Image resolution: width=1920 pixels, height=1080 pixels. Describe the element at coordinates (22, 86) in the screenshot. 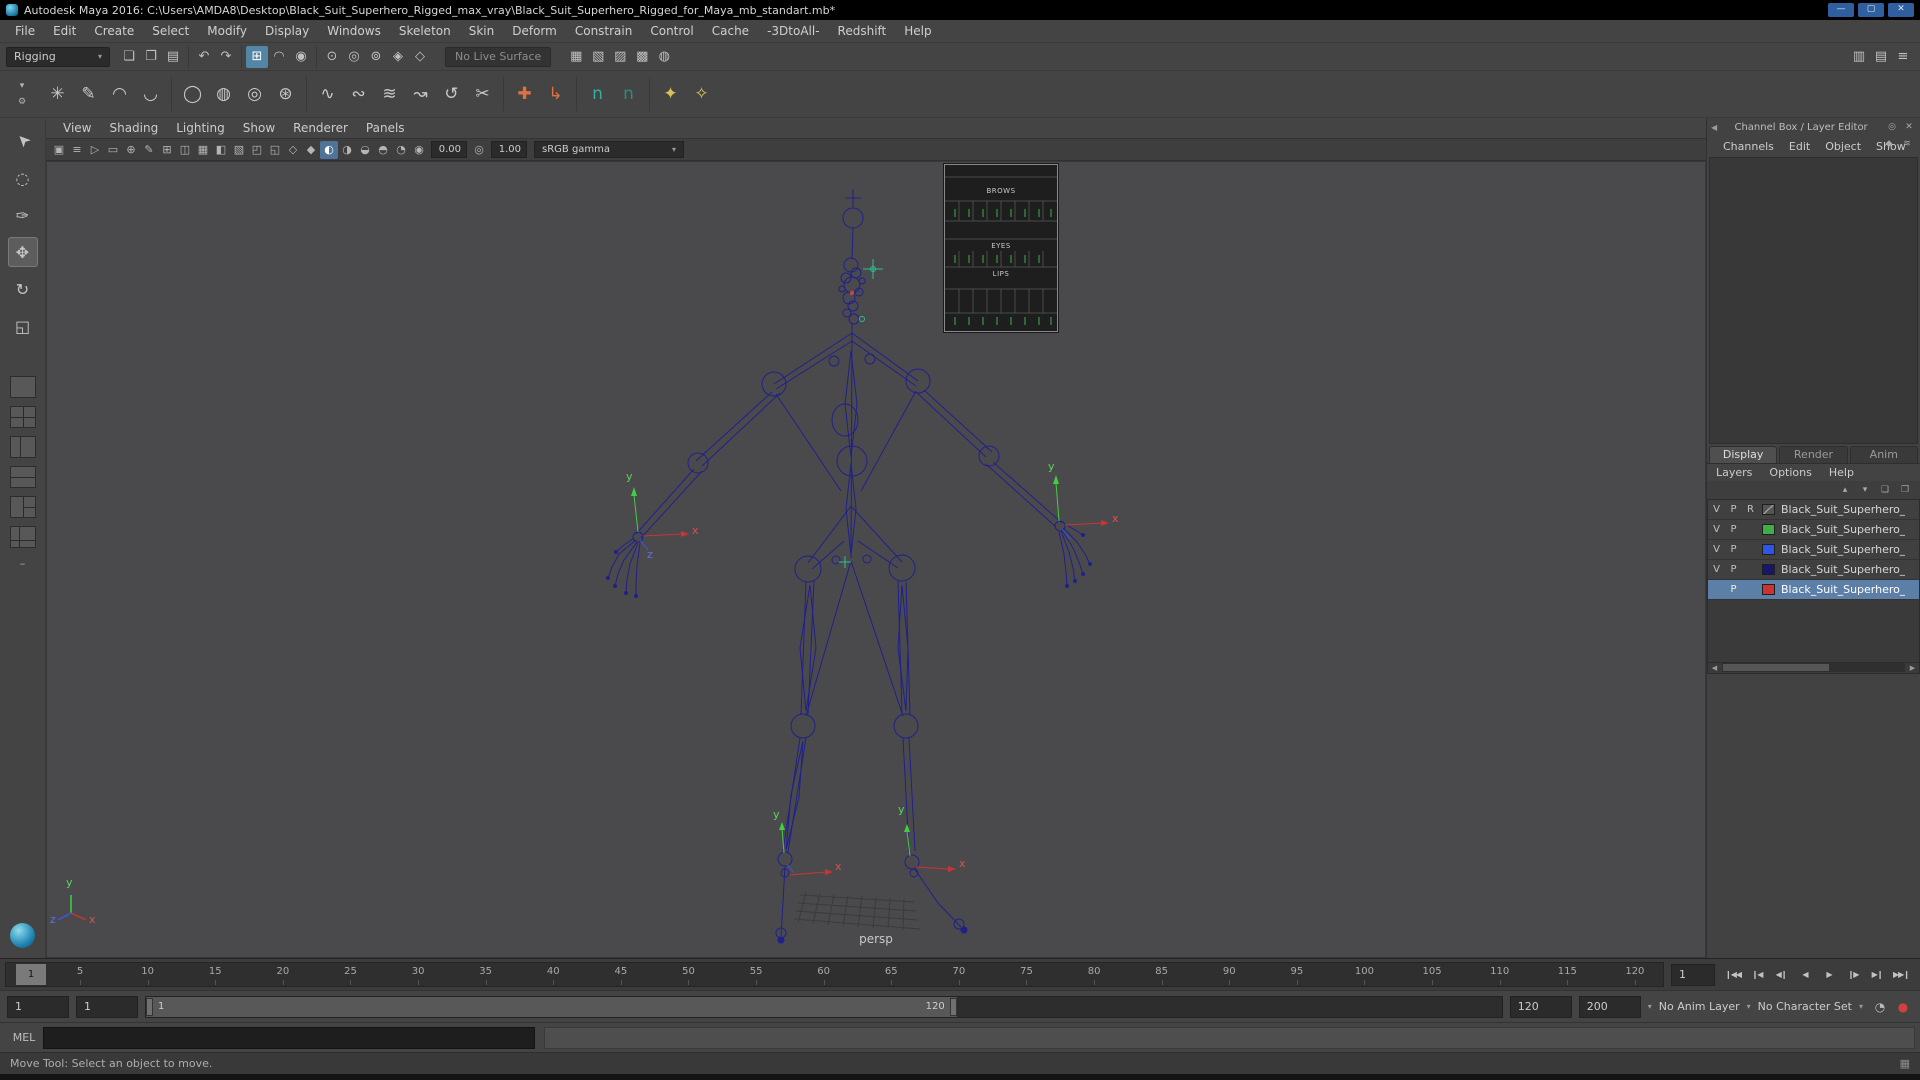

I see `shelf-tabs-icon: ▾` at that location.